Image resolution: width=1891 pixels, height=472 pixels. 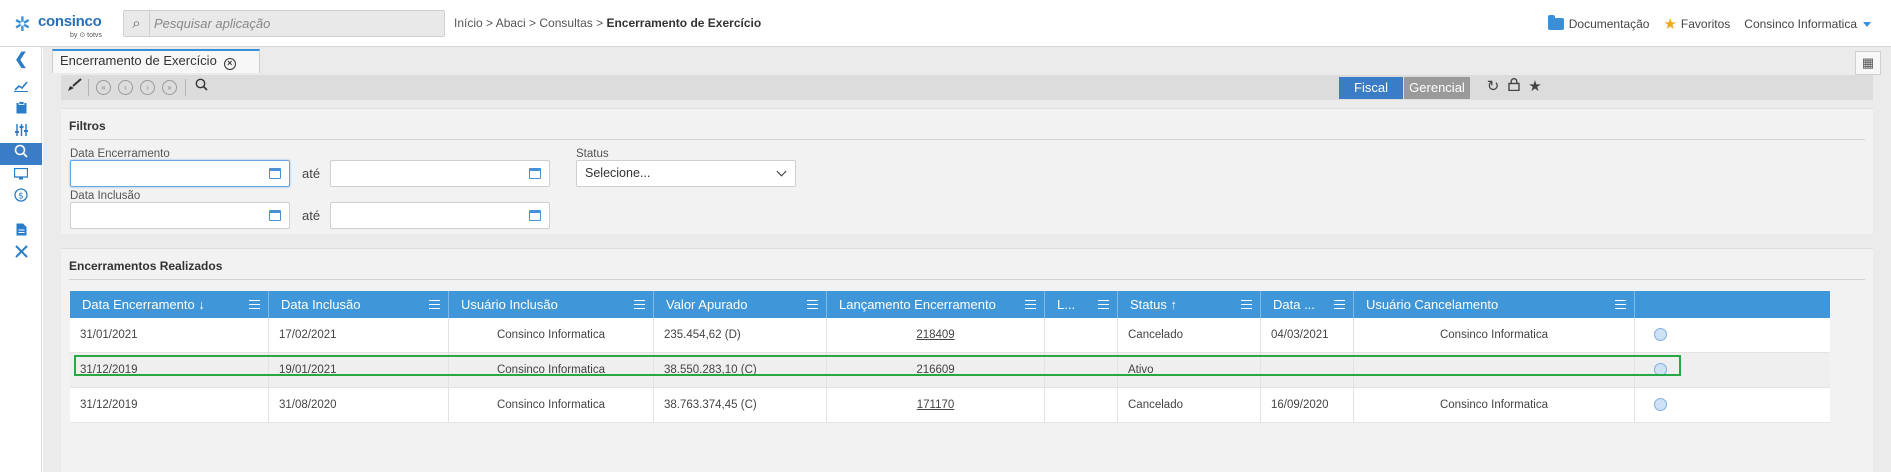 I want to click on col-header-data-encerramento: Data Encerramento ↓, so click(x=169, y=304).